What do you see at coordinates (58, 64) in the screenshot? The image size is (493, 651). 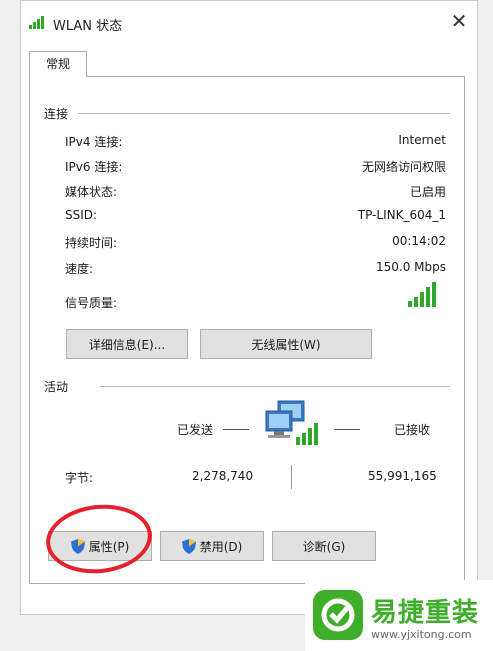 I see `tab-general: 常规` at bounding box center [58, 64].